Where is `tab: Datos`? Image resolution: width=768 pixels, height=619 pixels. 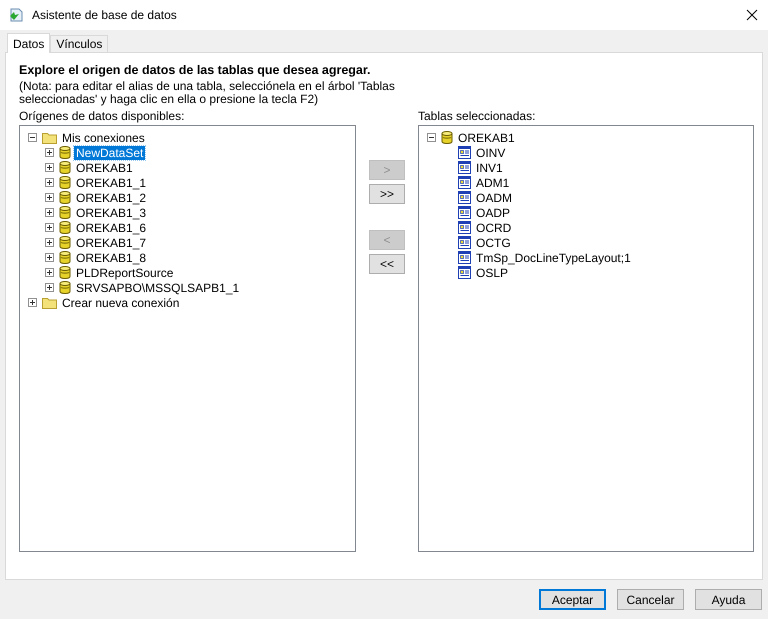
tab: Datos is located at coordinates (28, 43).